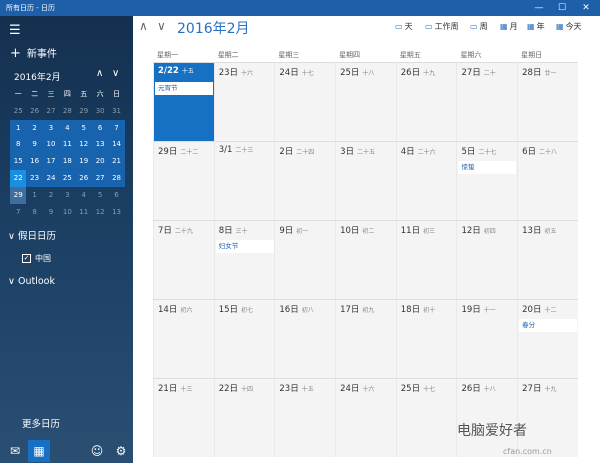  What do you see at coordinates (36, 258) in the screenshot?
I see `holiday-calendar-china: ✓ 中国` at bounding box center [36, 258].